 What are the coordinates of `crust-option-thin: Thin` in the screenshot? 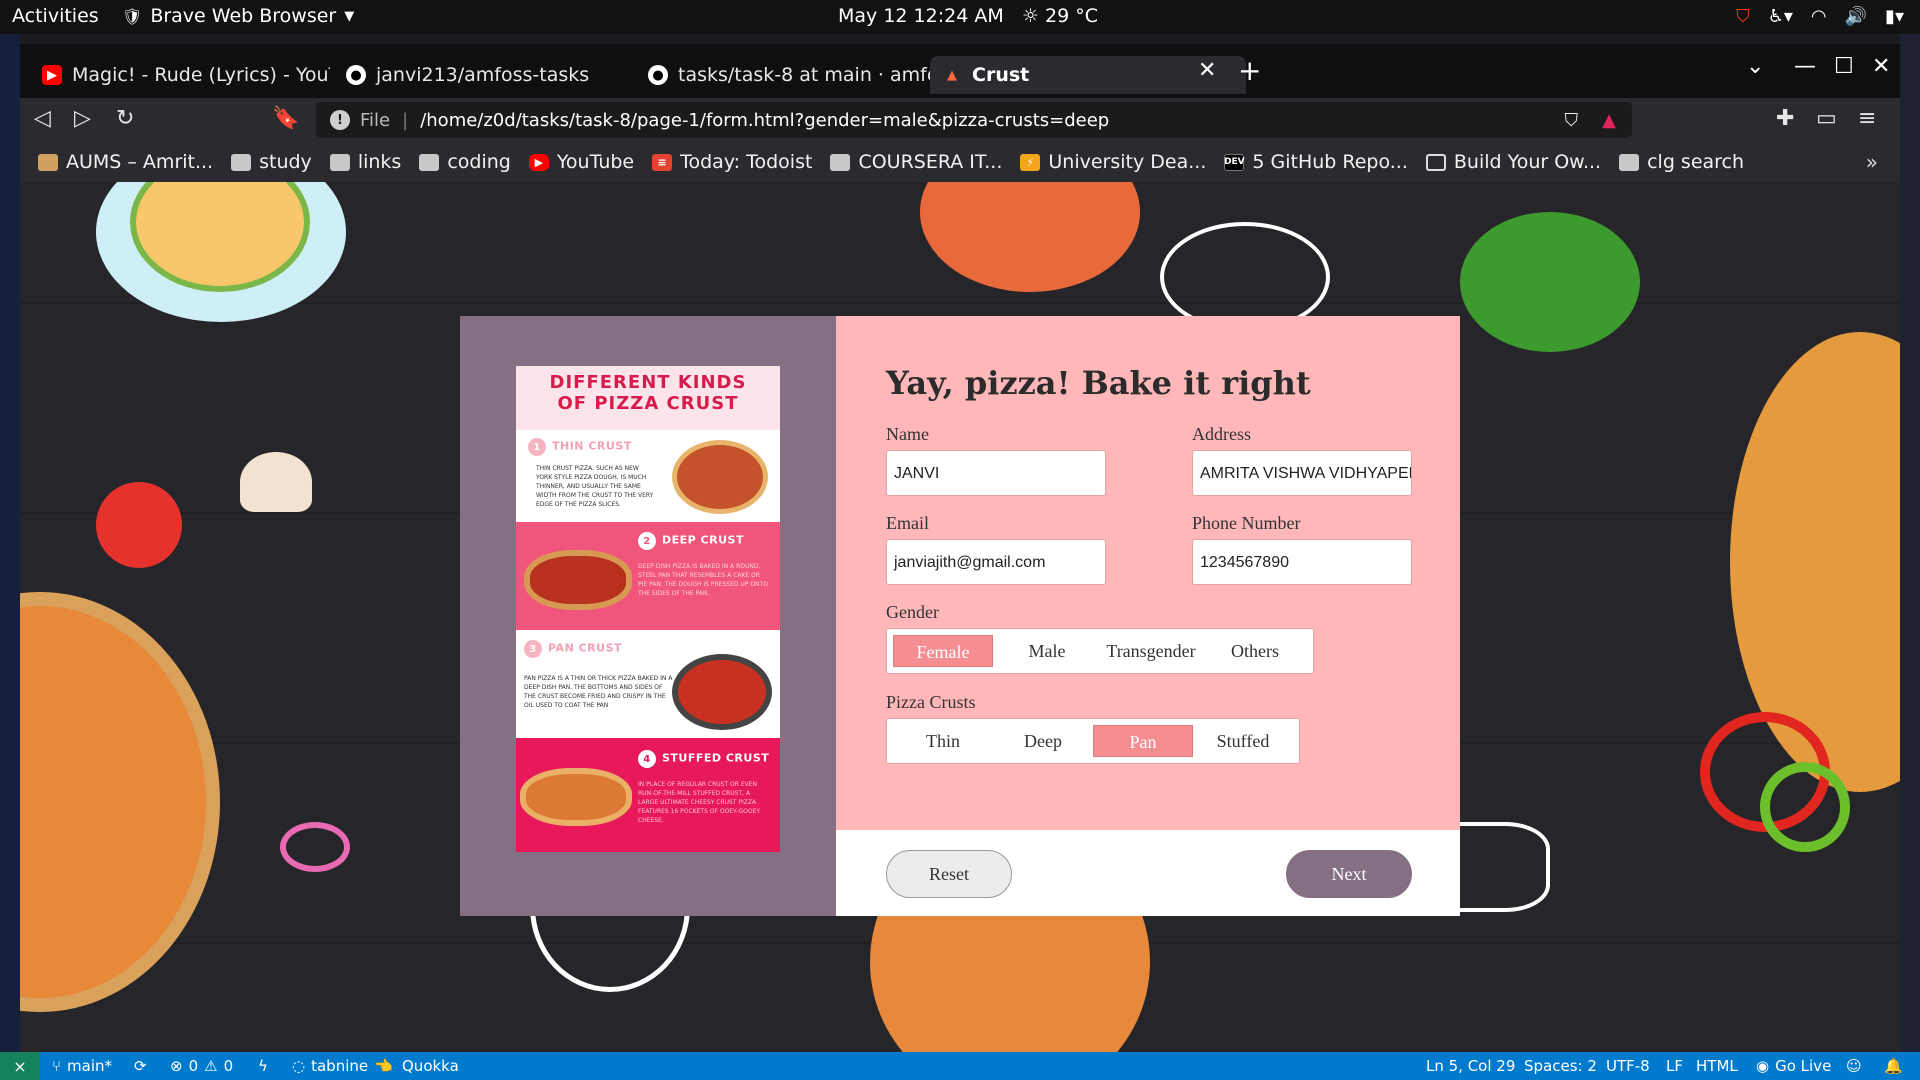 It's located at (943, 741).